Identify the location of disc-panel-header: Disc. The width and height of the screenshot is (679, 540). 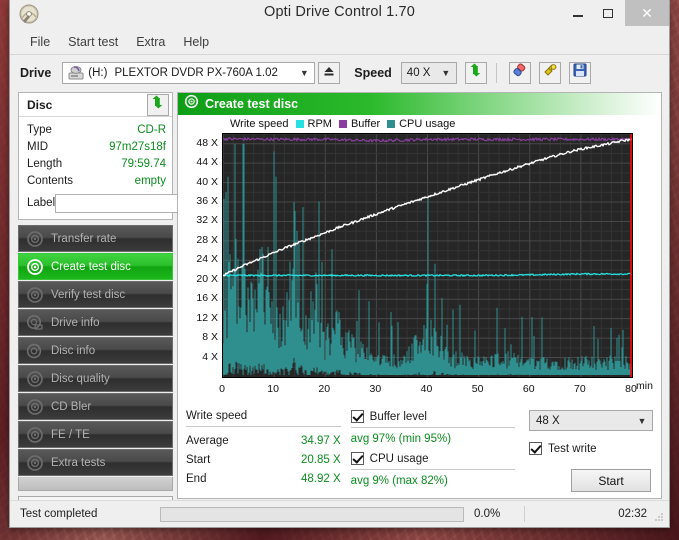
(95, 105).